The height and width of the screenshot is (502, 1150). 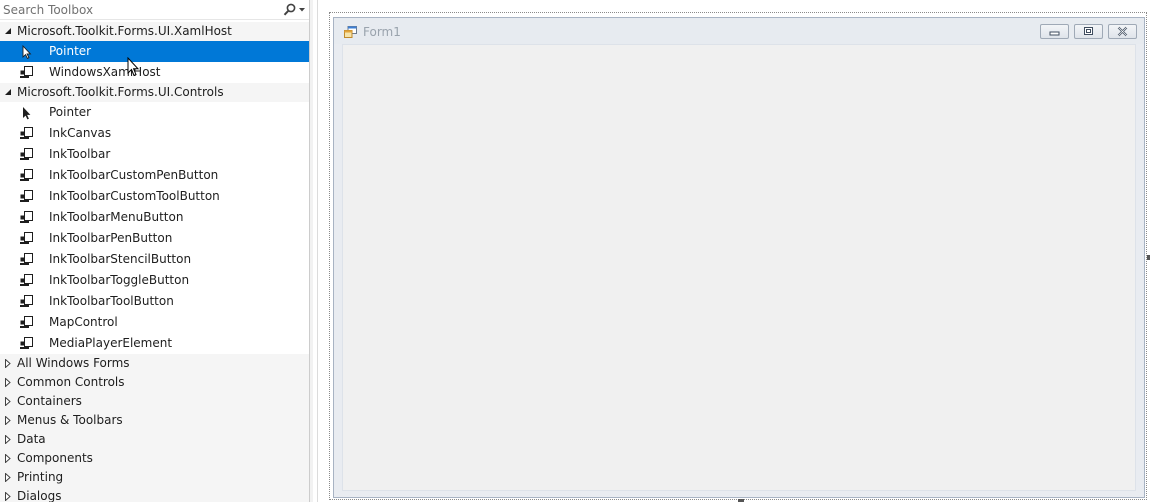 I want to click on toolbox-group-label: Microsoft.Toolkit.Forms.UI.Controls, so click(x=120, y=92).